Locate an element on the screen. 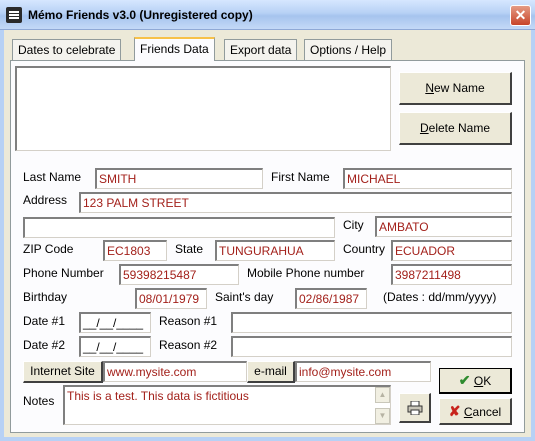 The image size is (535, 441). tab-export-data: Export data is located at coordinates (261, 49).